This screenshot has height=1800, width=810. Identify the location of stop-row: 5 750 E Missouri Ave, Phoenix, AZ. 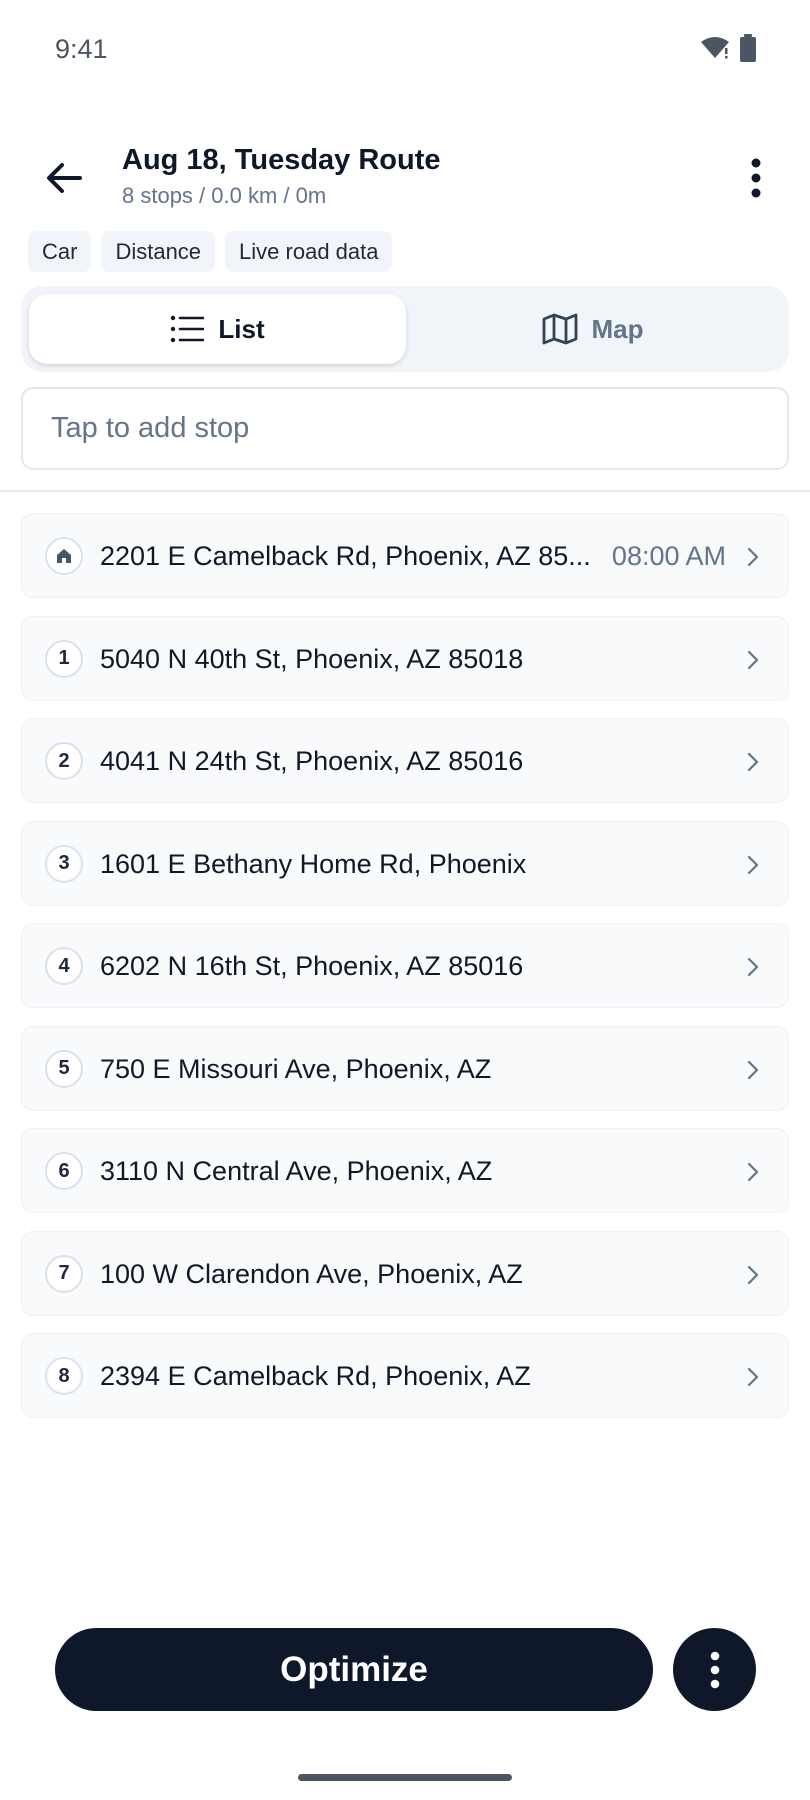
(405, 1068).